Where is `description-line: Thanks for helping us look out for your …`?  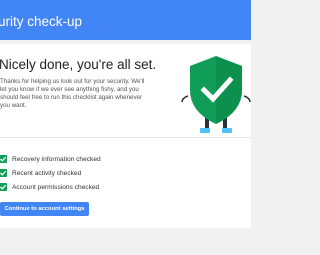 description-line: Thanks for helping us look out for your … is located at coordinates (72, 81).